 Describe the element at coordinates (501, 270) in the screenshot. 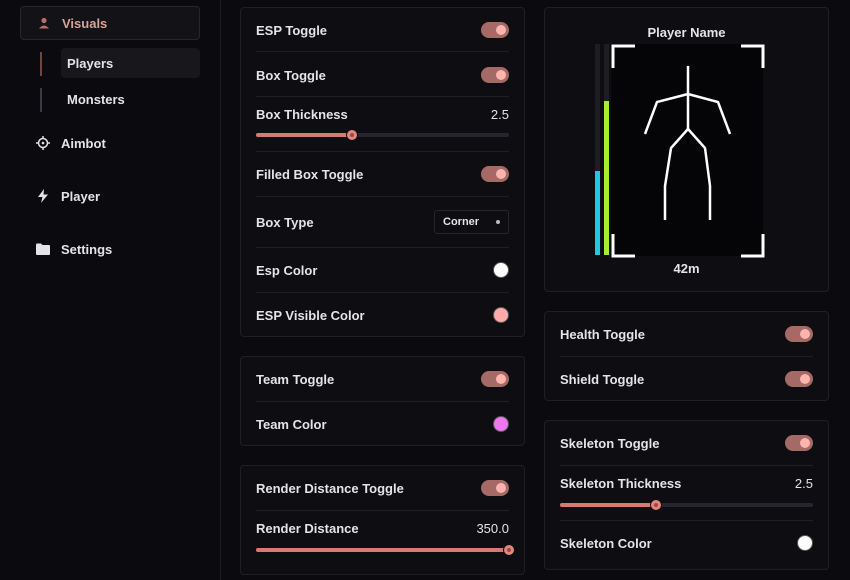

I see `esp-color-swatch` at that location.